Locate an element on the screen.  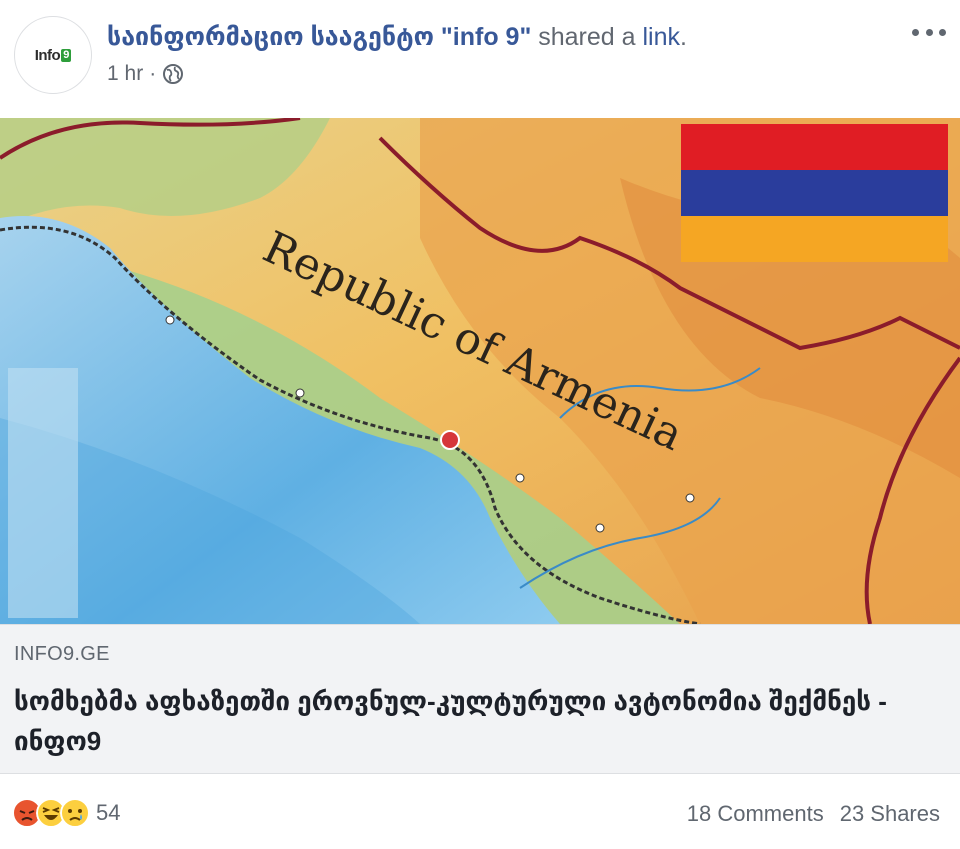
more-options-button is located at coordinates (929, 32).